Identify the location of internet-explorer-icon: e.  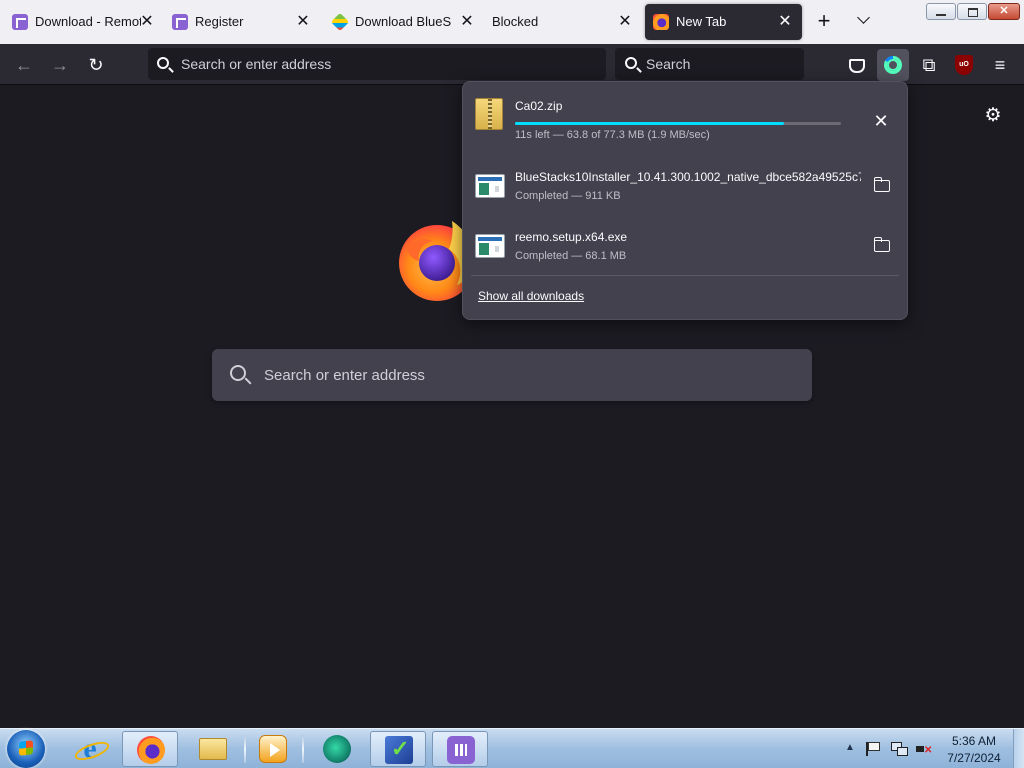
(90, 749).